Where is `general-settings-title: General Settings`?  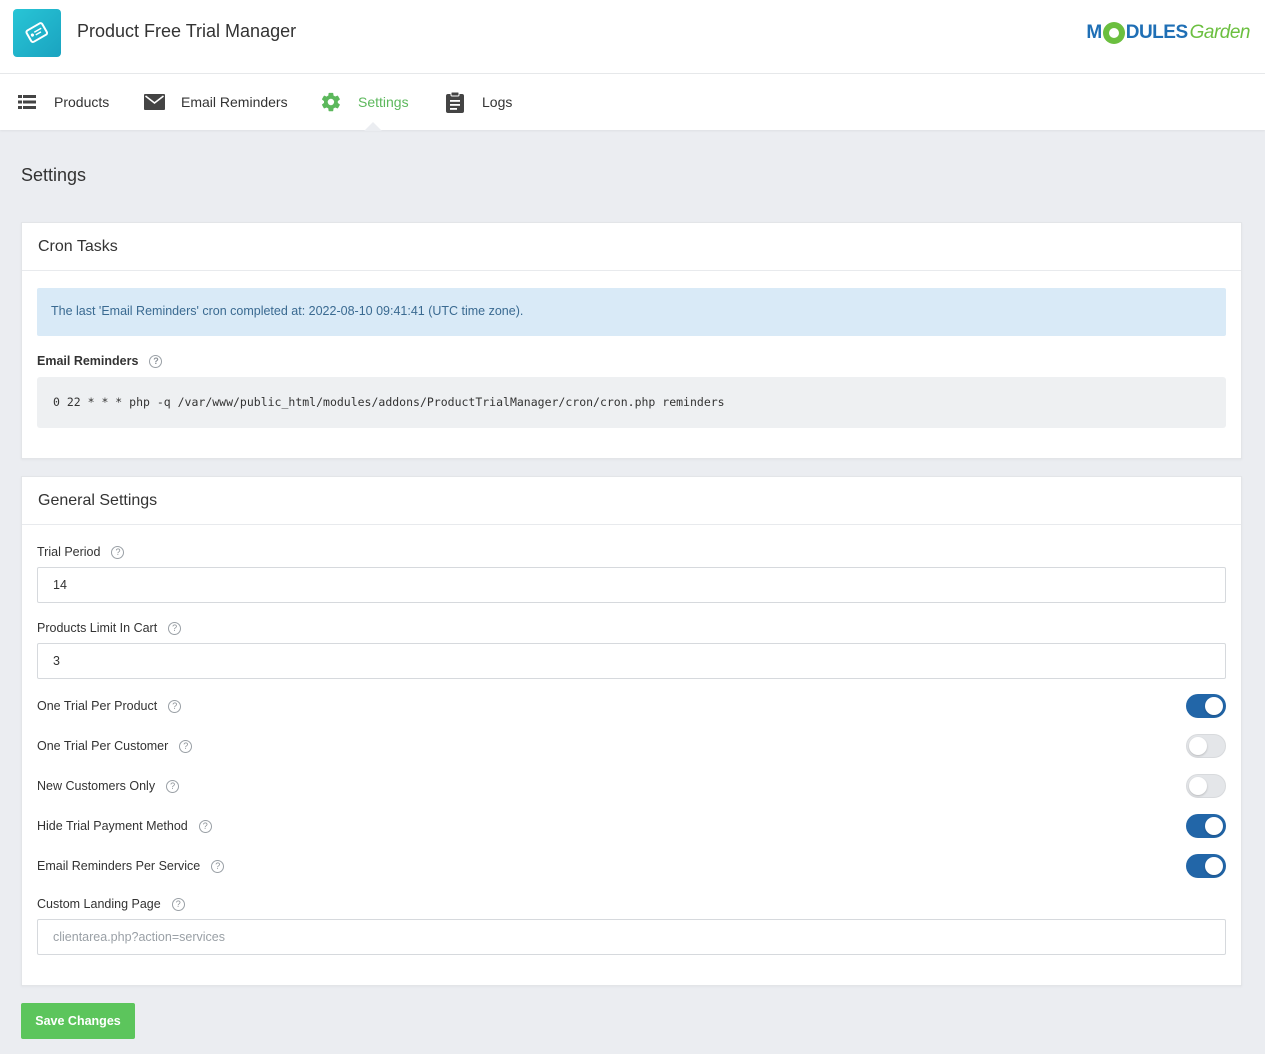
general-settings-title: General Settings is located at coordinates (631, 501).